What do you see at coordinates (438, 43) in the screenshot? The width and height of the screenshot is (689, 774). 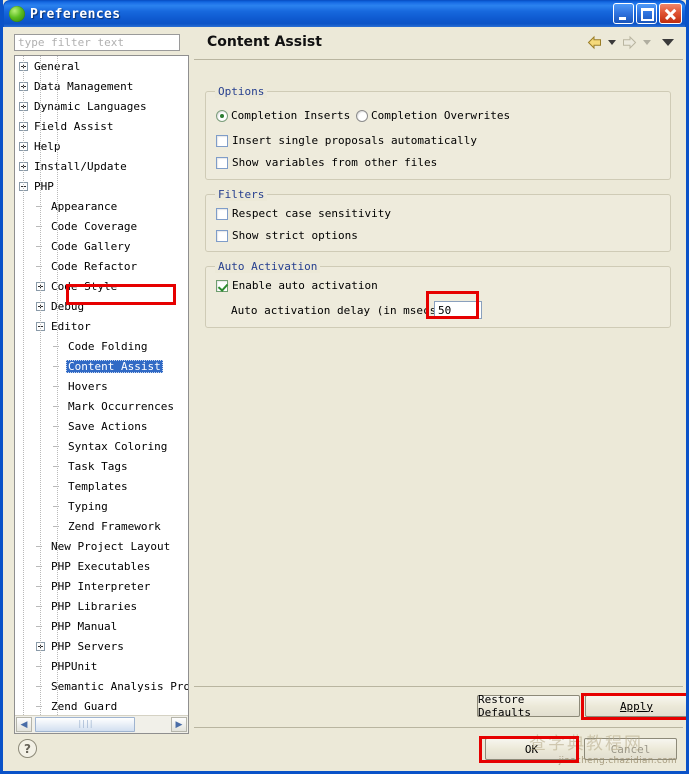 I see `page-header: Content Assist` at bounding box center [438, 43].